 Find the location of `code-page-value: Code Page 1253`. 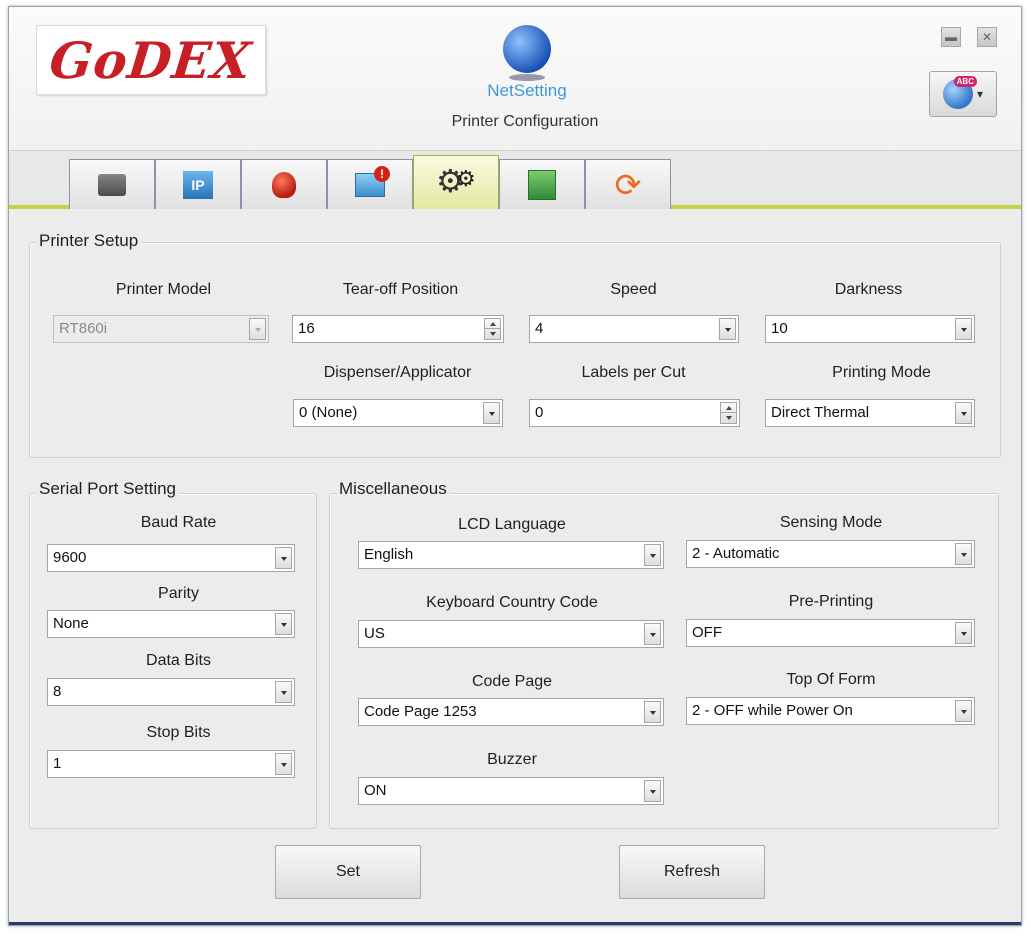

code-page-value: Code Page 1253 is located at coordinates (420, 711).